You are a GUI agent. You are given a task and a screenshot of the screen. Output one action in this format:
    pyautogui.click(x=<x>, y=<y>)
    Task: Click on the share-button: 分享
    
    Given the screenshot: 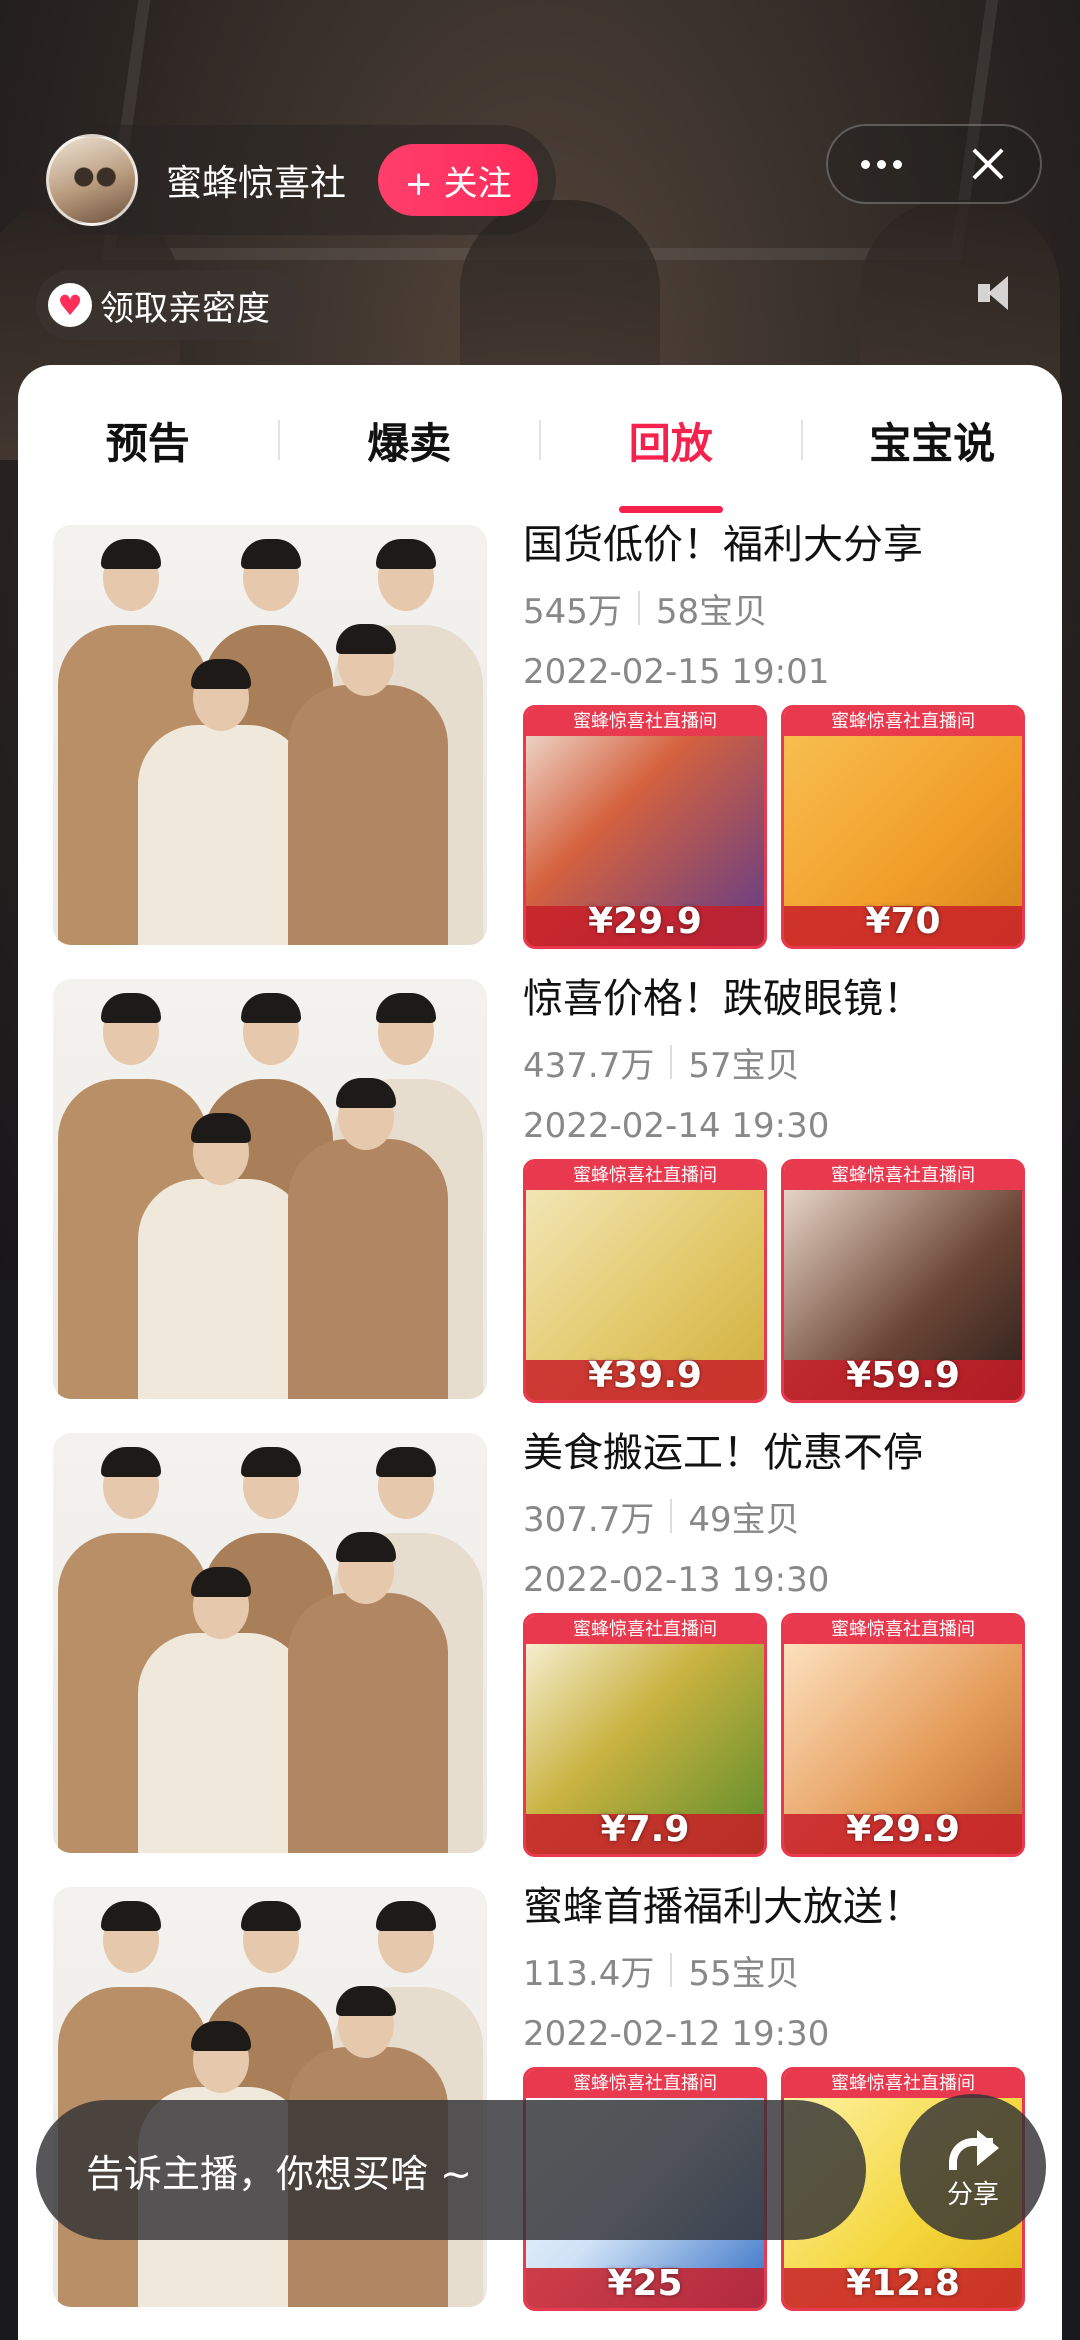 What is the action you would take?
    pyautogui.click(x=973, y=2167)
    